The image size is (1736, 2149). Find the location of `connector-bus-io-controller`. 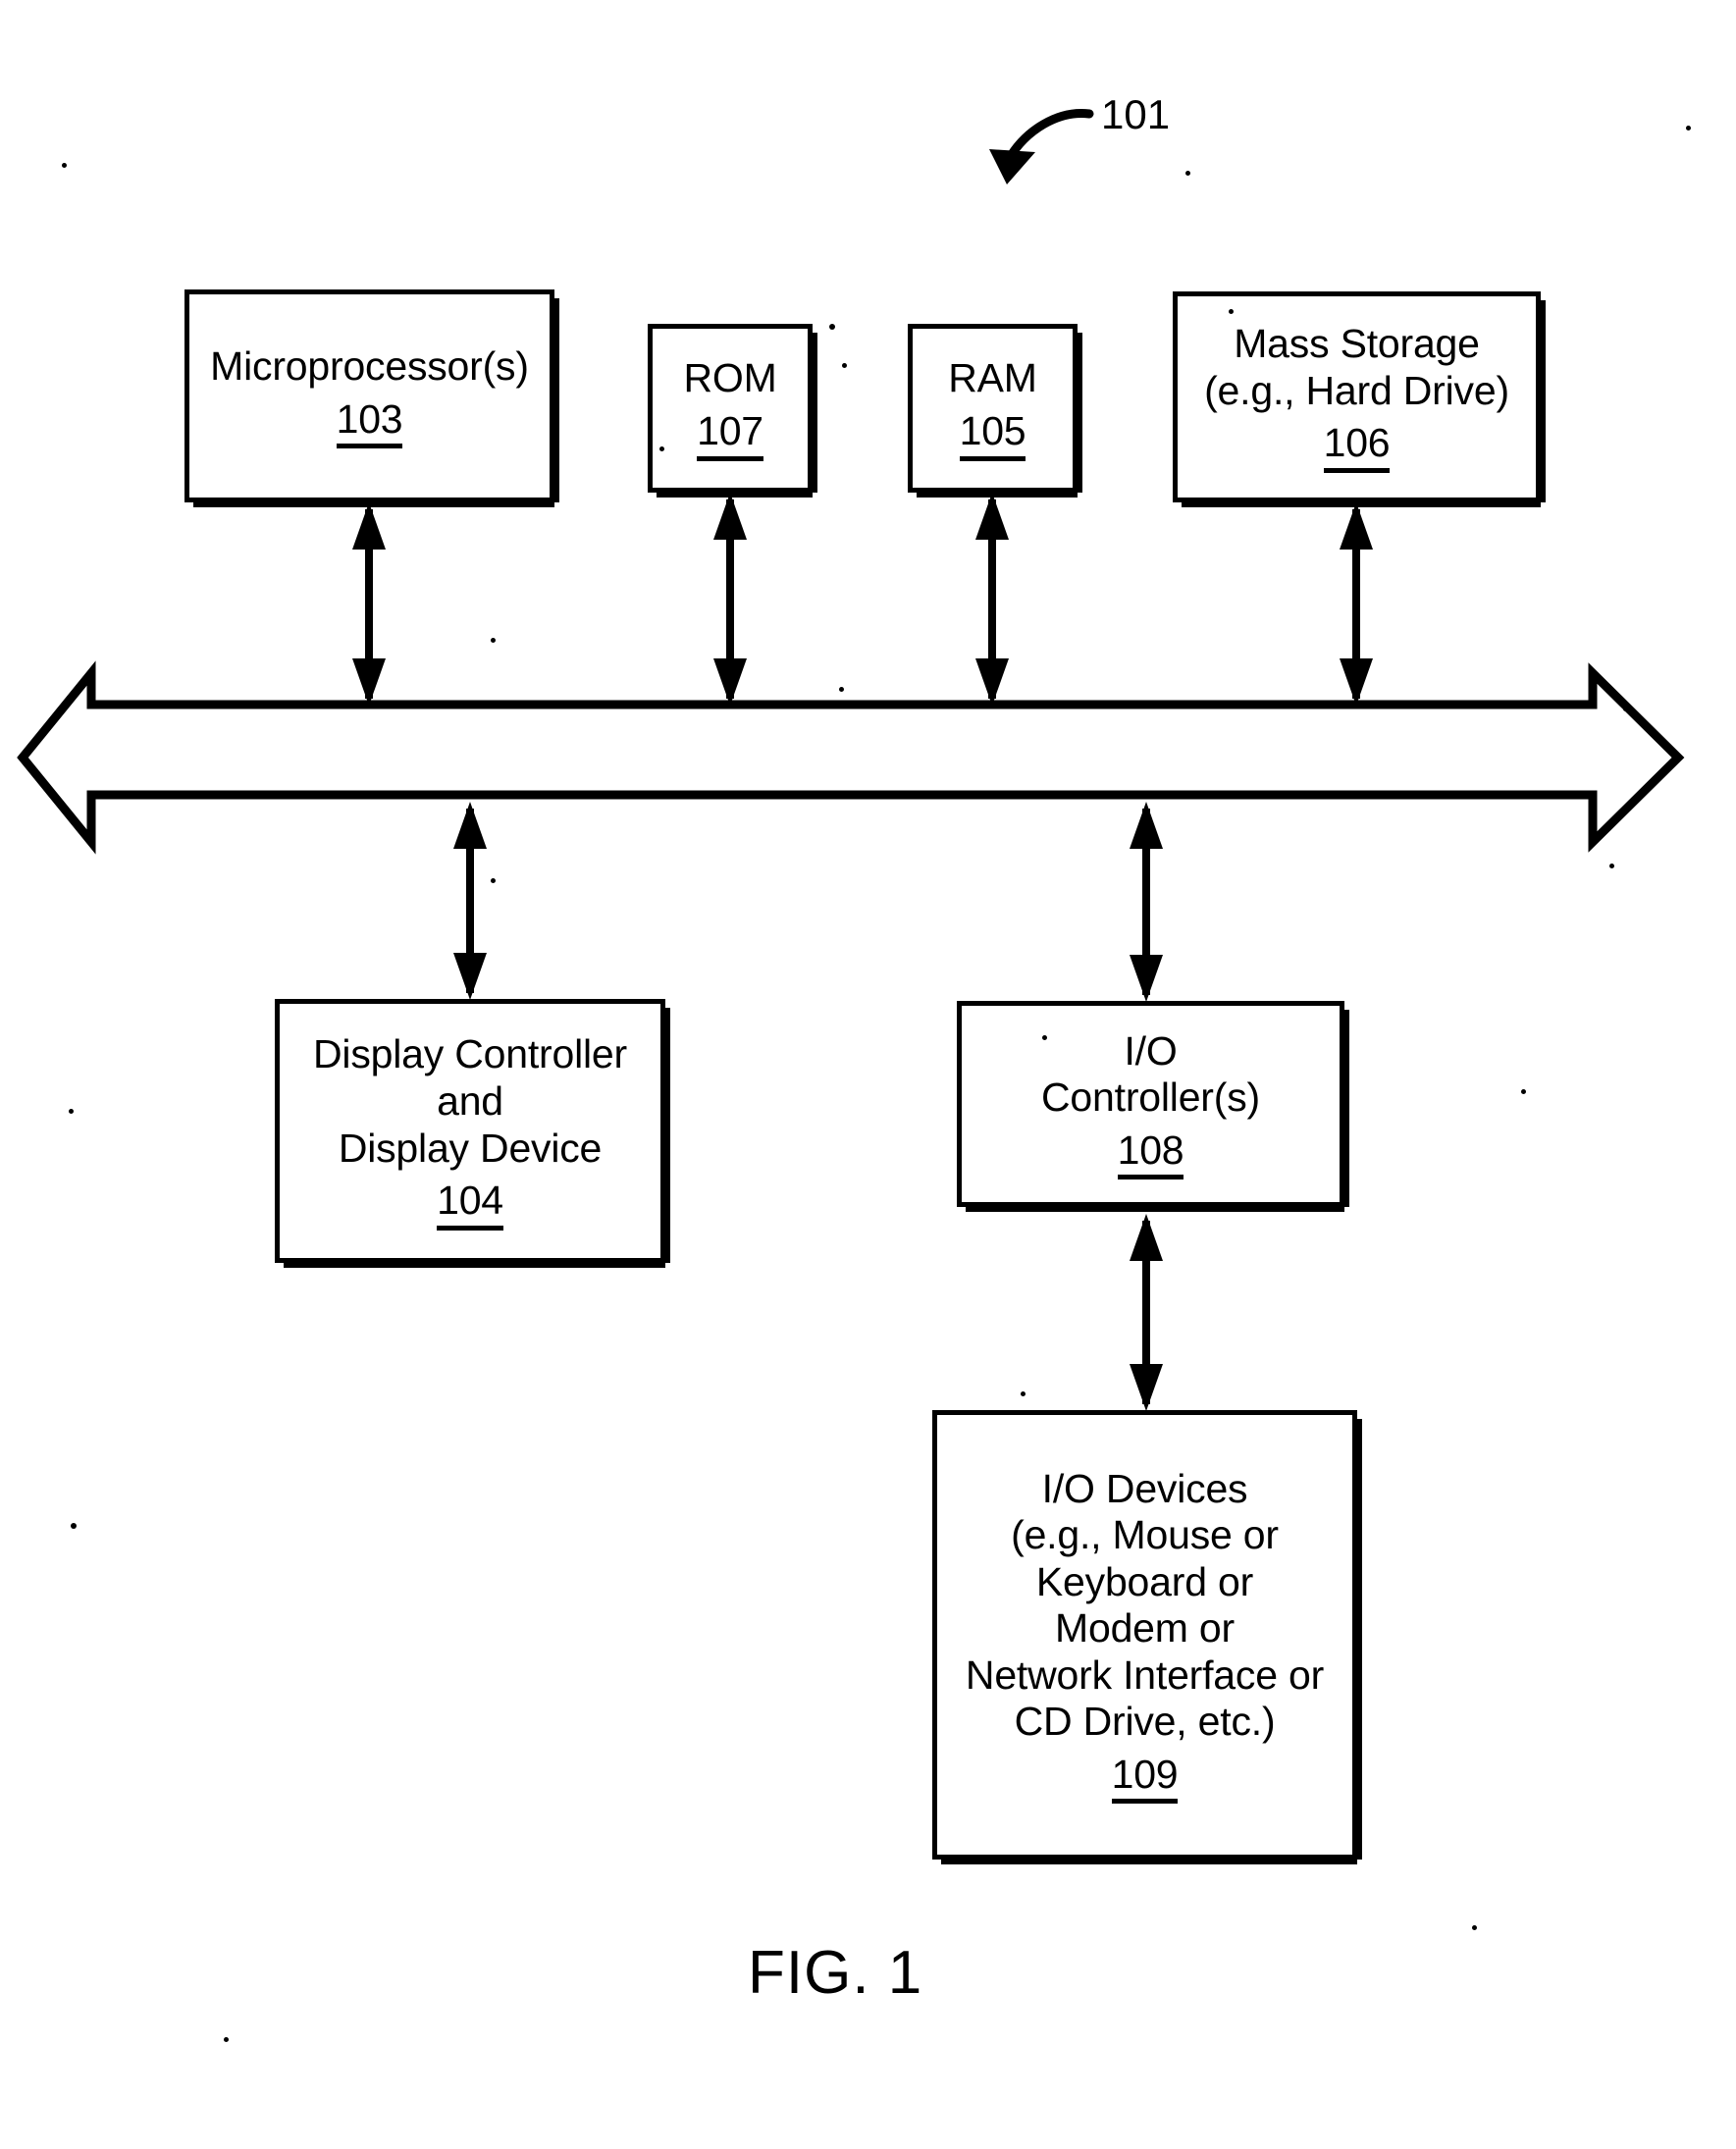

connector-bus-io-controller is located at coordinates (1146, 902).